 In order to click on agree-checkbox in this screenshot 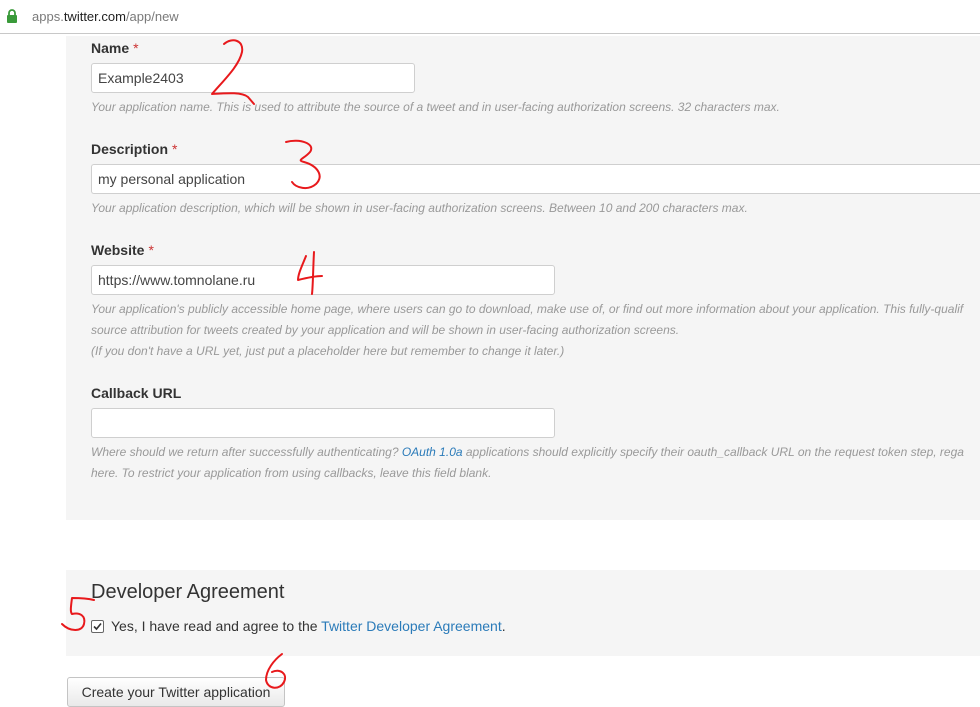, I will do `click(97, 626)`.